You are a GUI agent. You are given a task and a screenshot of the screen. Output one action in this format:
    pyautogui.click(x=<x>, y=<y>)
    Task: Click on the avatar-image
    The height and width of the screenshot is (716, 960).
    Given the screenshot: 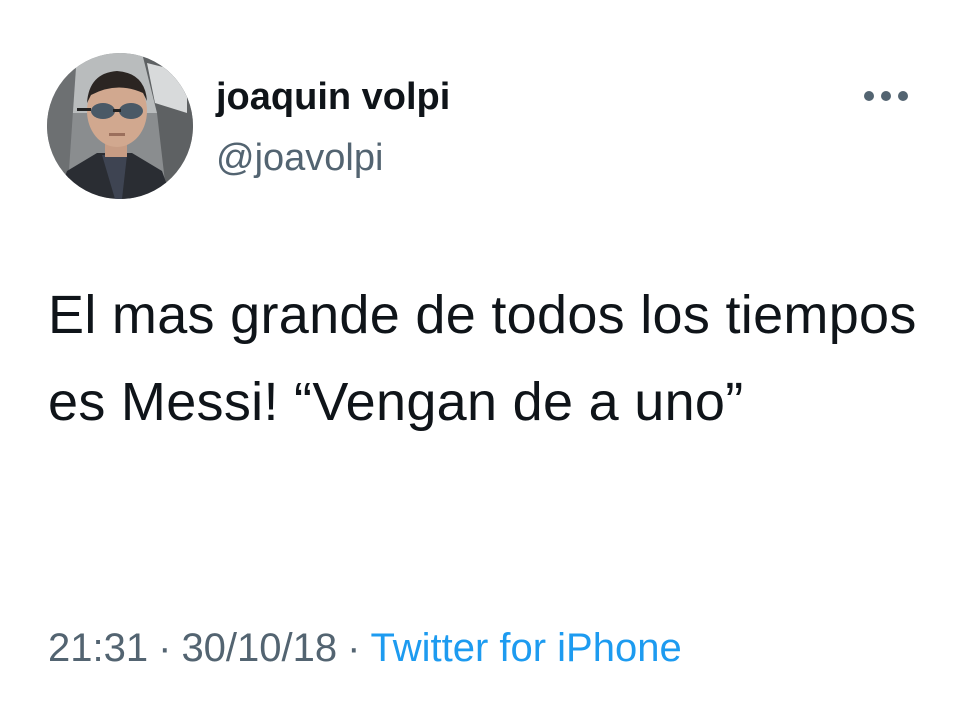 What is the action you would take?
    pyautogui.click(x=120, y=126)
    